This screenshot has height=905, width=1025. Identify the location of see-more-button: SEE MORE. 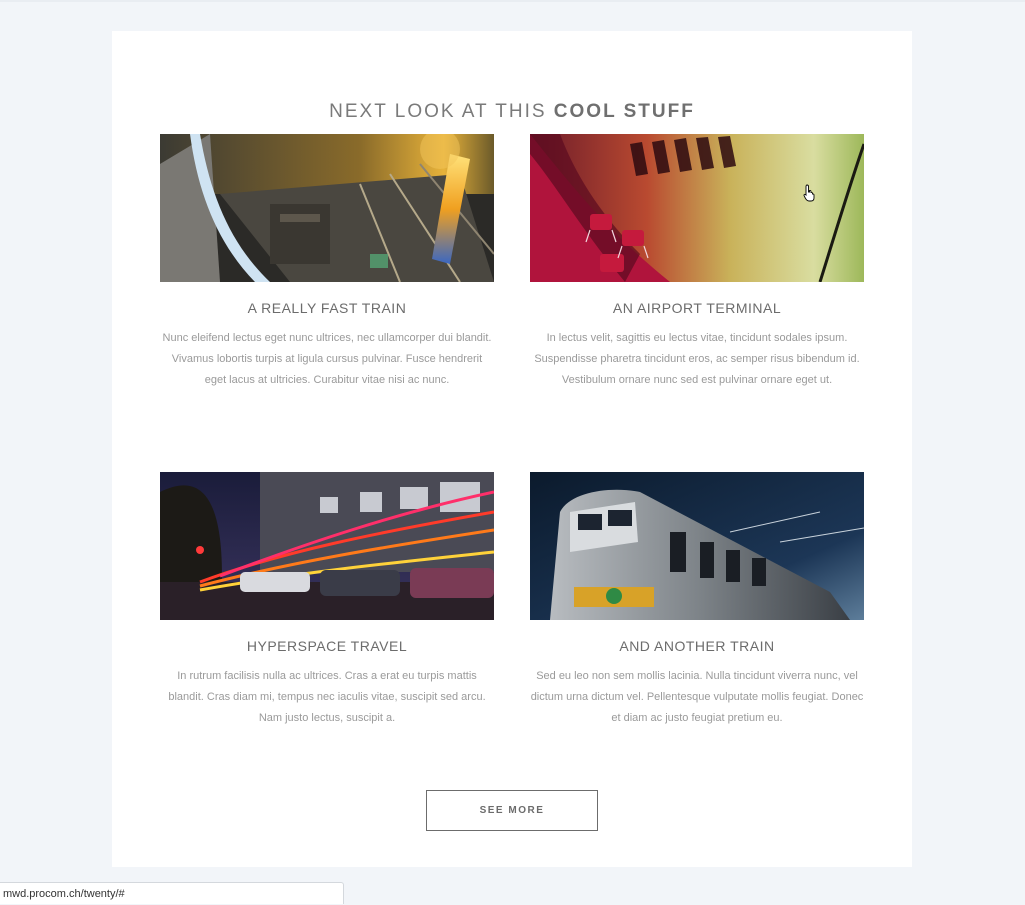
(512, 810).